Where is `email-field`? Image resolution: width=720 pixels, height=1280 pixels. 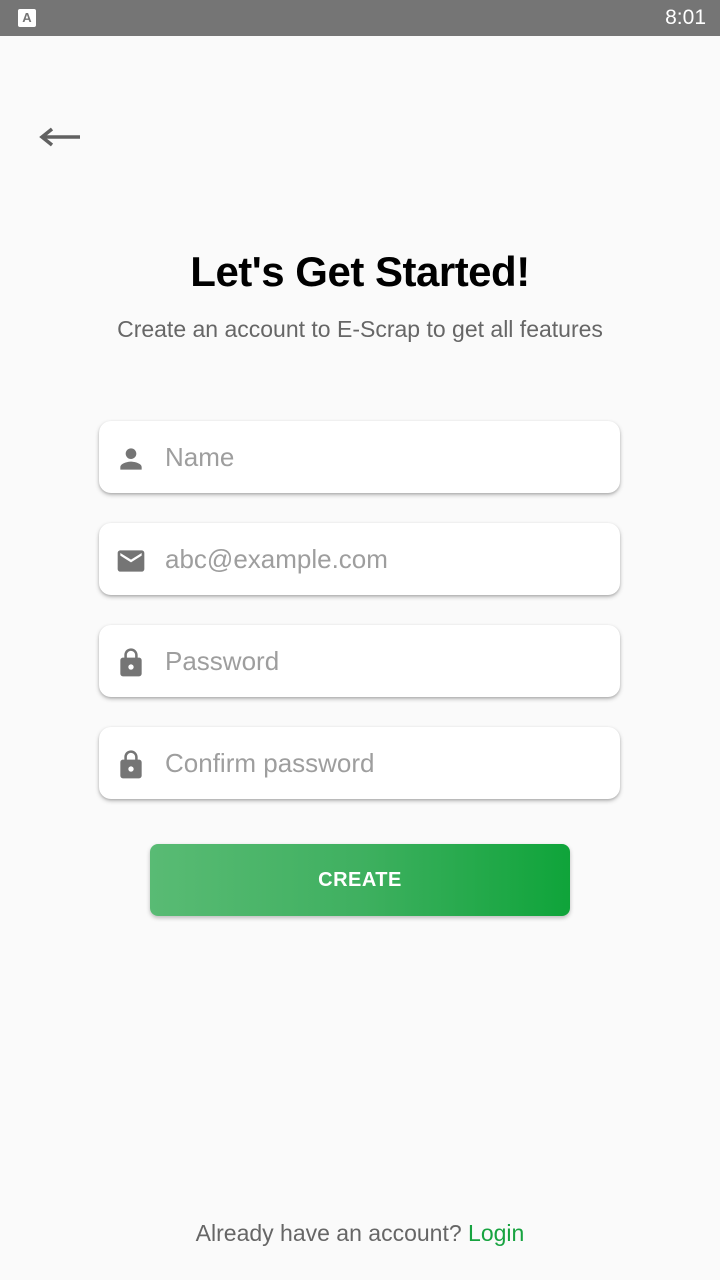
email-field is located at coordinates (359, 559).